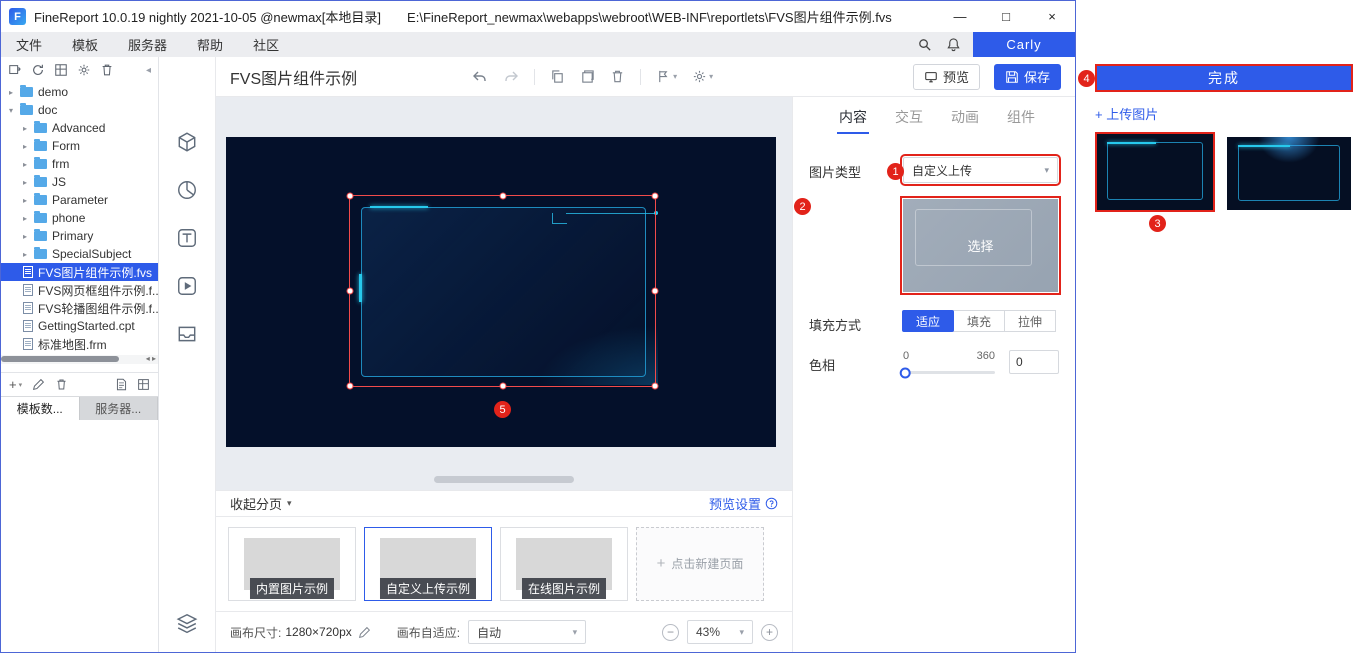 The width and height of the screenshot is (1362, 653). What do you see at coordinates (965, 117) in the screenshot?
I see `tab-animation: 动画` at bounding box center [965, 117].